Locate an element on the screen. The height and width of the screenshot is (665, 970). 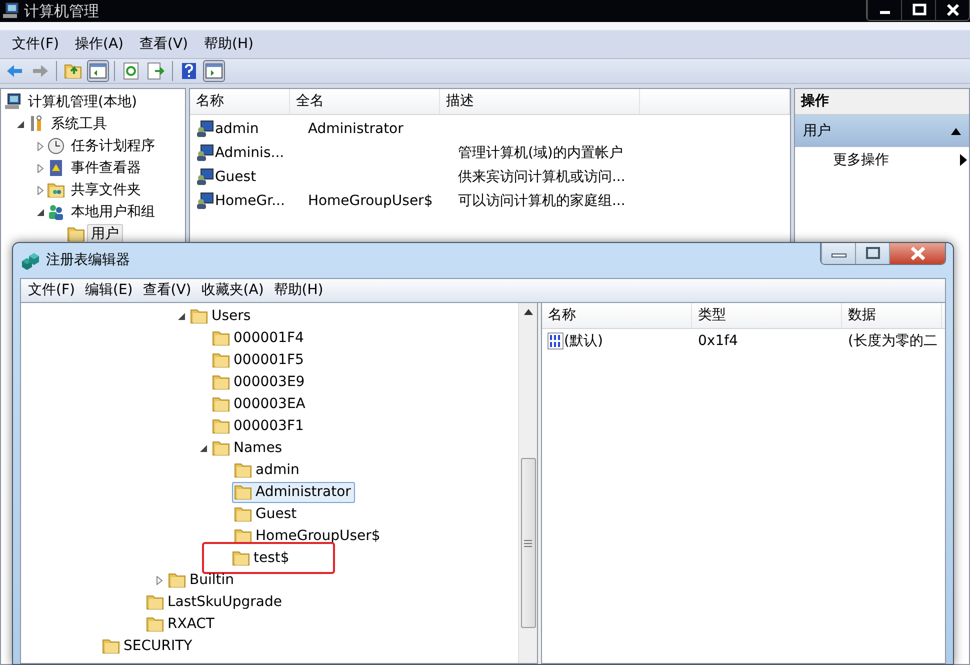
pane-title: 操作 is located at coordinates (814, 101).